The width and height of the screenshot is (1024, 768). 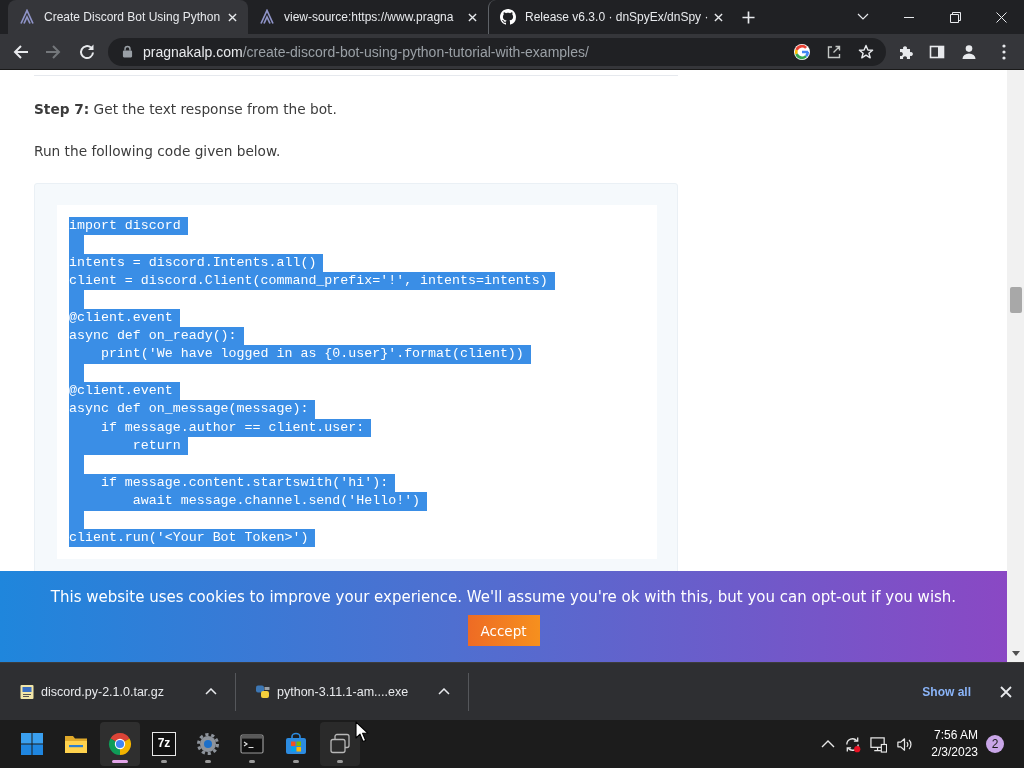 What do you see at coordinates (296, 744) in the screenshot?
I see `shopping-bag-icon` at bounding box center [296, 744].